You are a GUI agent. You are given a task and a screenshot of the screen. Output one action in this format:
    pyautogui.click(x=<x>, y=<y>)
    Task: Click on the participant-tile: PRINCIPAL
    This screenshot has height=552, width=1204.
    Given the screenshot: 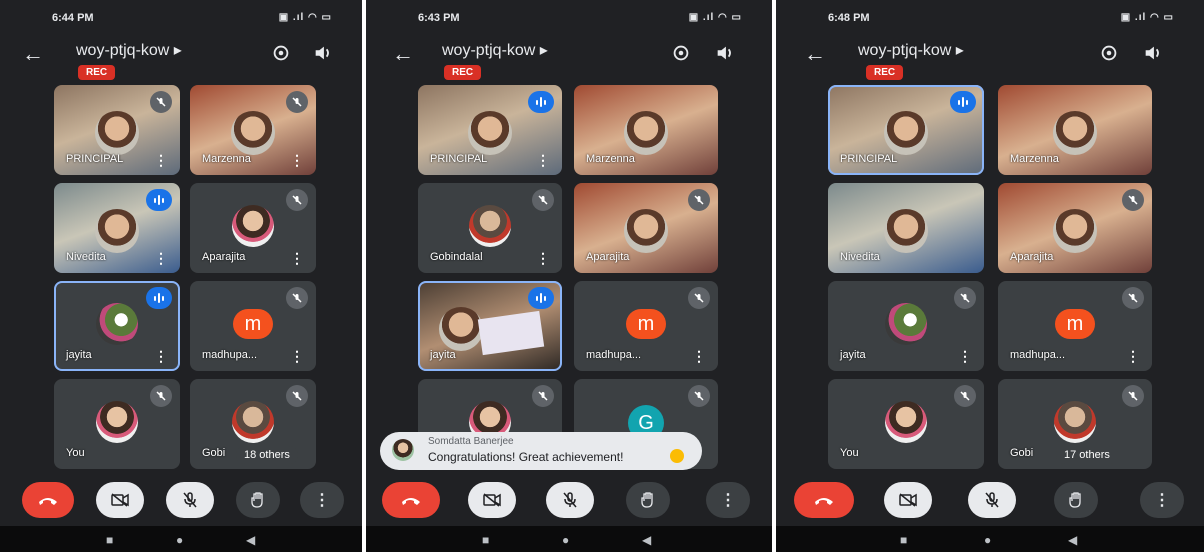 What is the action you would take?
    pyautogui.click(x=906, y=130)
    